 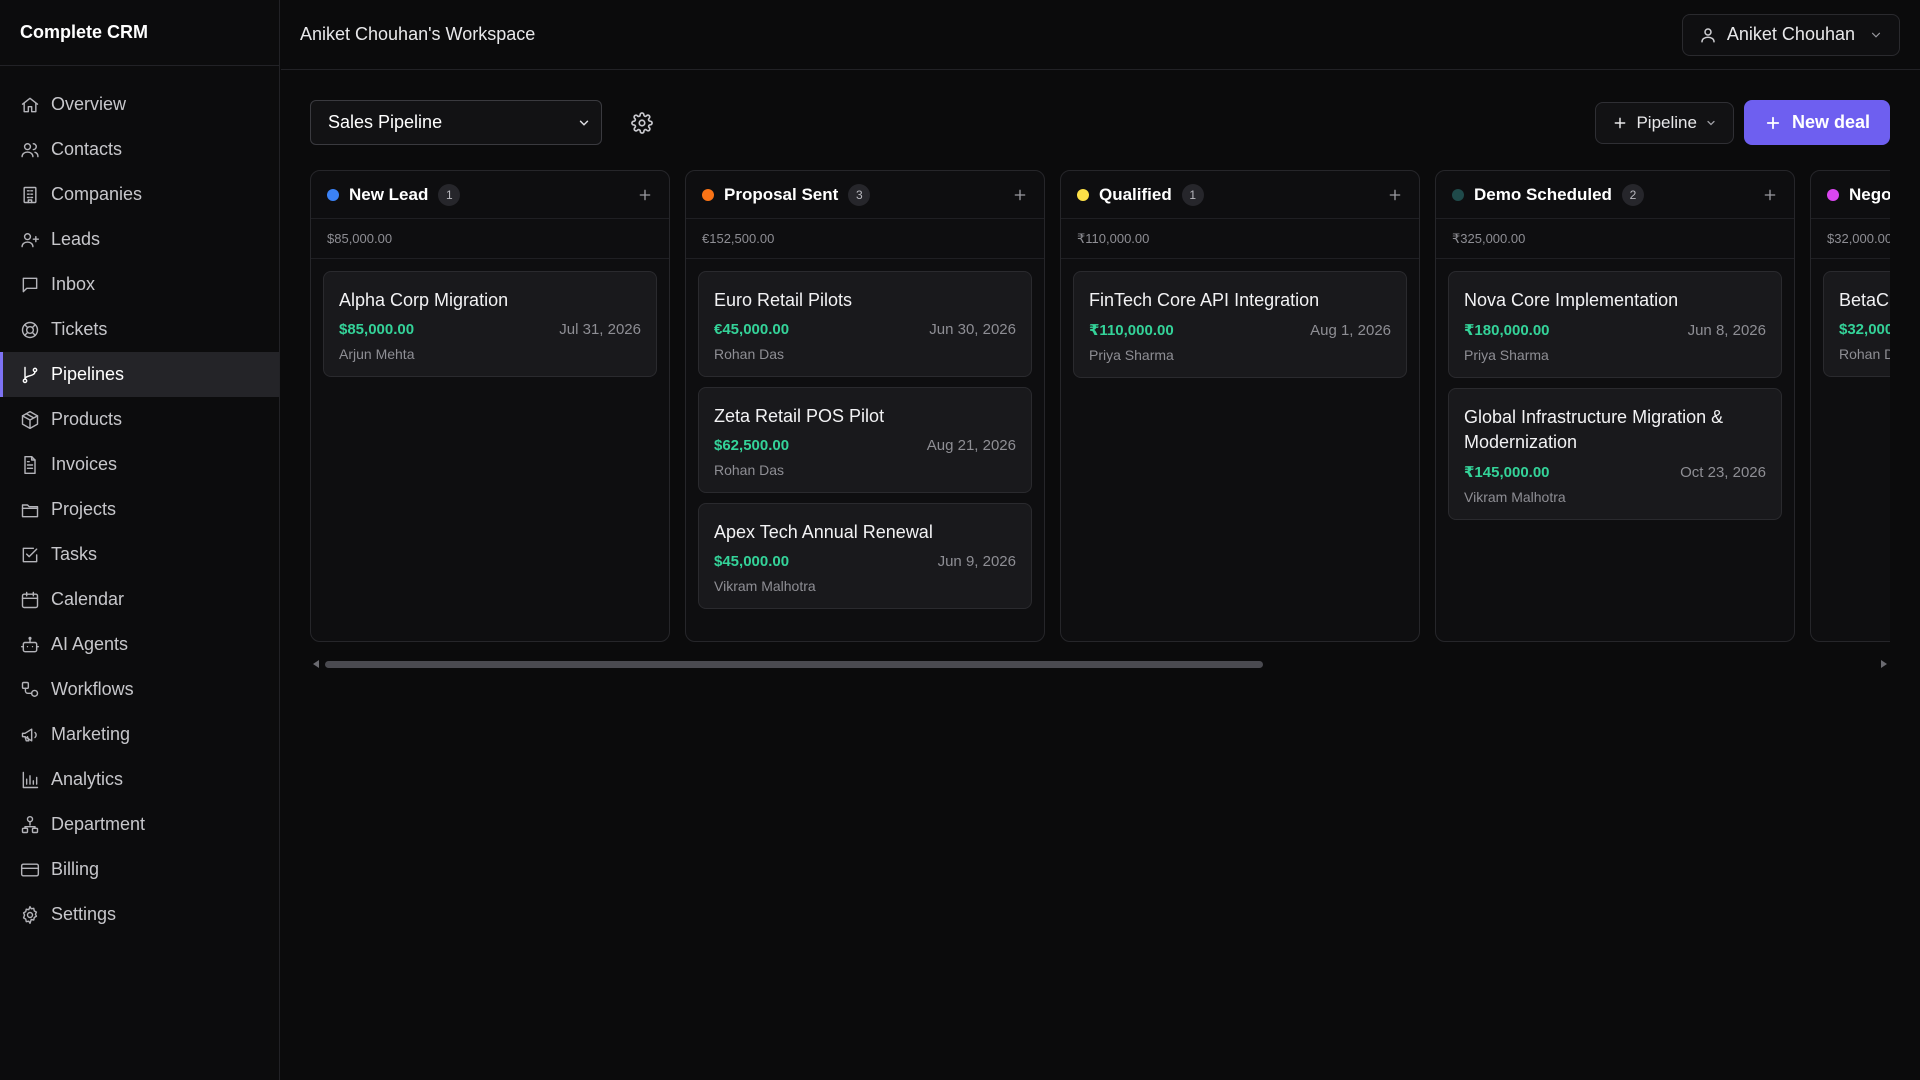 I want to click on bot-icon, so click(x=30, y=645).